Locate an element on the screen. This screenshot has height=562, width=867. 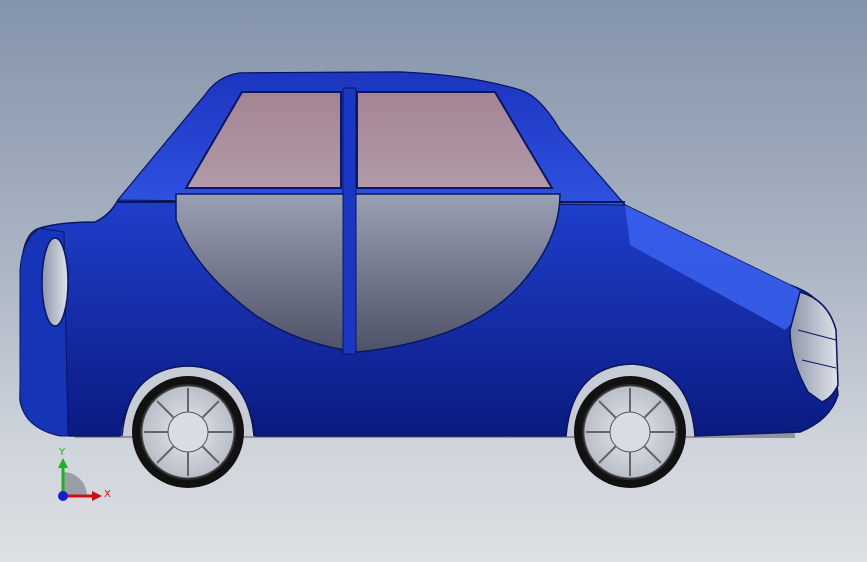
triad-xy-plane is located at coordinates (75, 484).